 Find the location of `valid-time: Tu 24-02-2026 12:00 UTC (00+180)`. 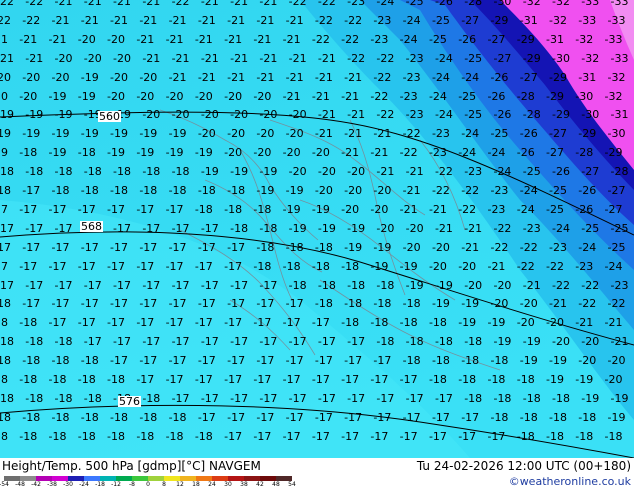

valid-time: Tu 24-02-2026 12:00 UTC (00+180) is located at coordinates (523, 466).